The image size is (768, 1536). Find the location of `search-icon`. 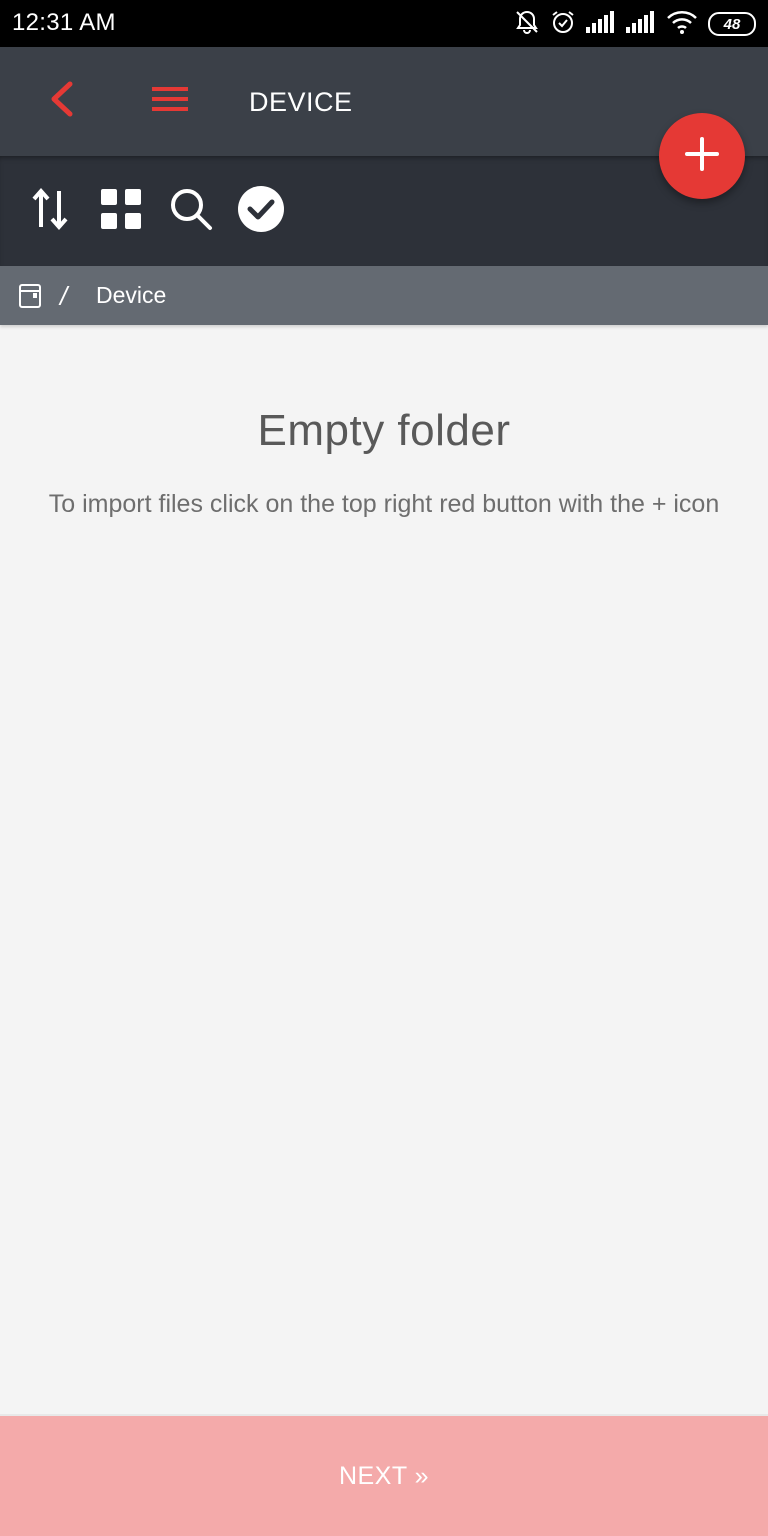

search-icon is located at coordinates (191, 211).